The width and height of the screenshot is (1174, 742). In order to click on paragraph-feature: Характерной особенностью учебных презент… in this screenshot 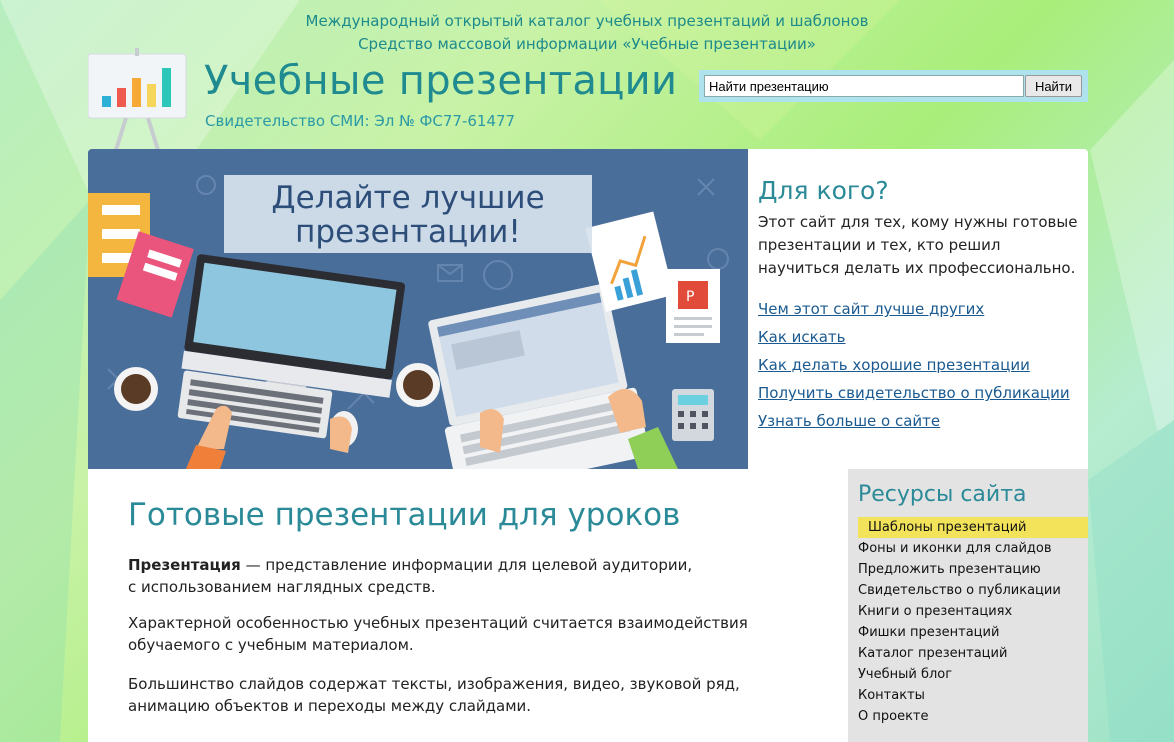, I will do `click(448, 634)`.